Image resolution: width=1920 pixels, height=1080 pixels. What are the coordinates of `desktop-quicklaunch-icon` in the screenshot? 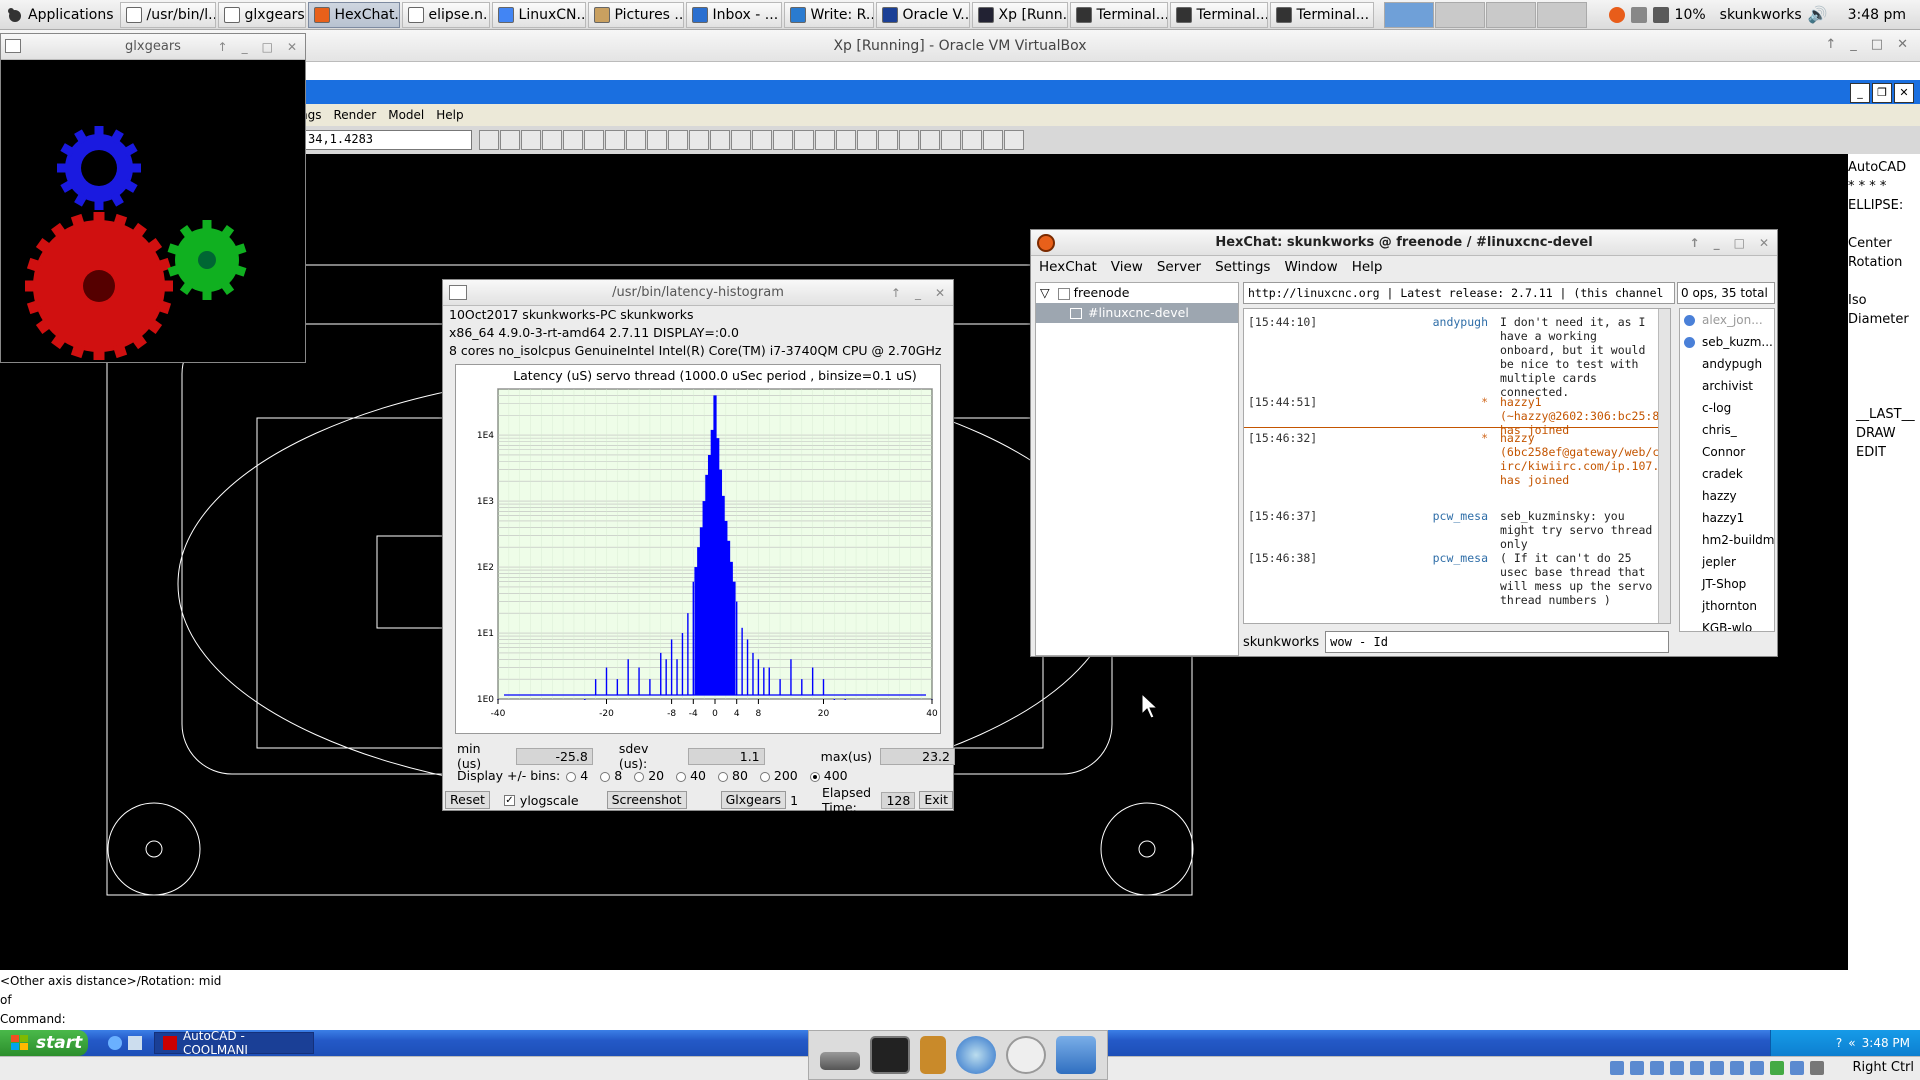 It's located at (135, 1043).